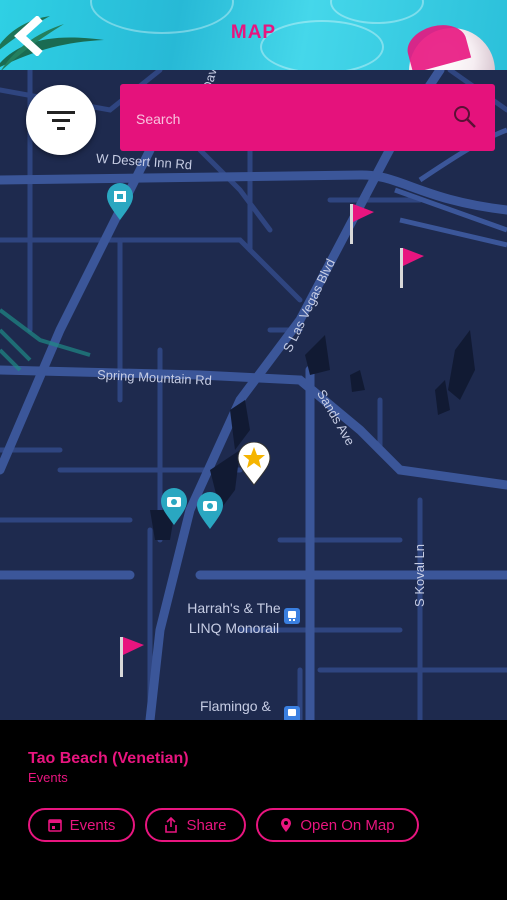 This screenshot has width=507, height=900. I want to click on hotel-pin-icon, so click(120, 202).